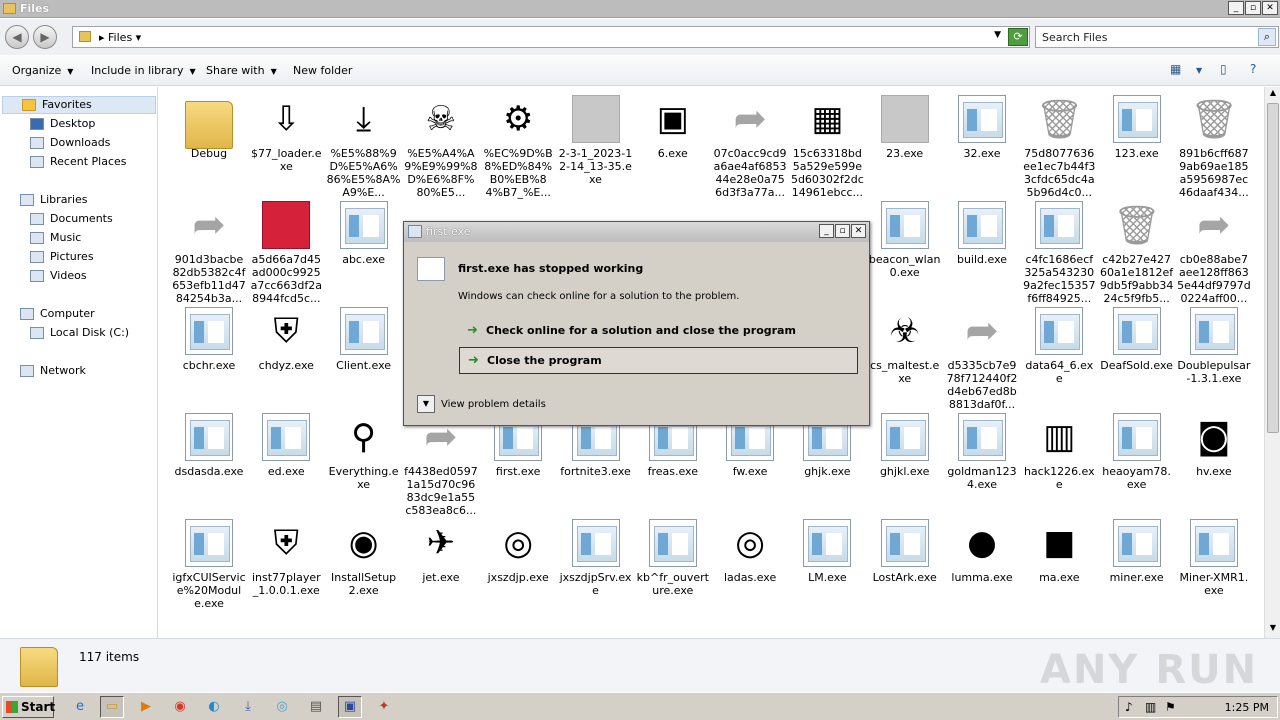  I want to click on file-item: ▣ 6.exe, so click(673, 127).